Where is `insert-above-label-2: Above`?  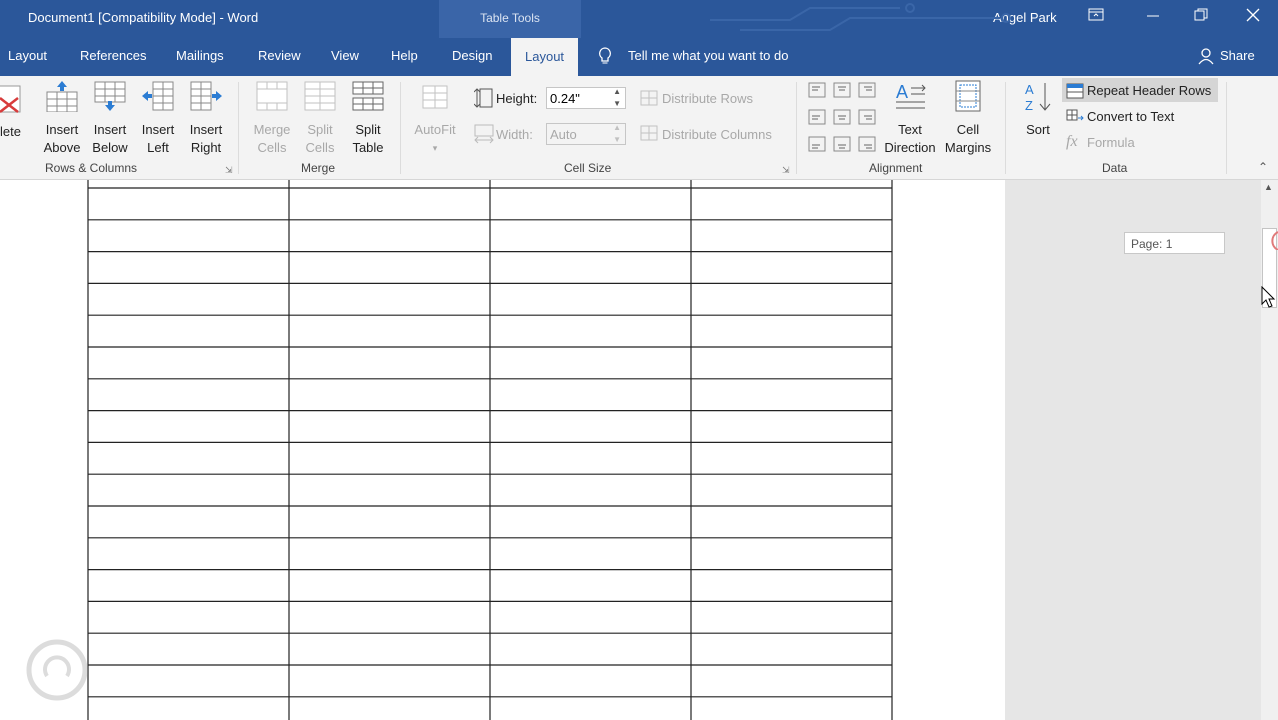 insert-above-label-2: Above is located at coordinates (62, 147).